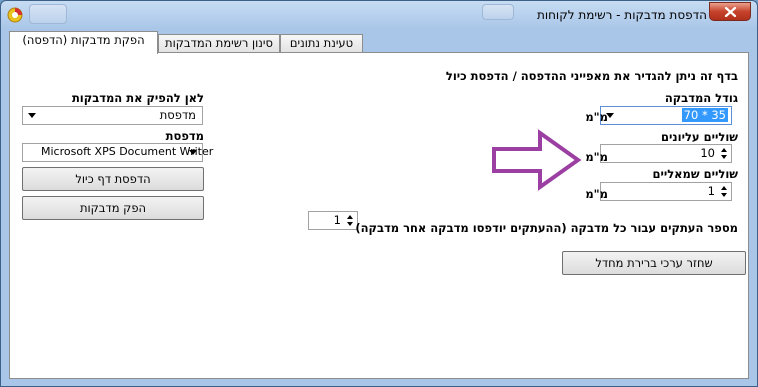  What do you see at coordinates (379, 16) in the screenshot?
I see `title-bar: הדפסת מדבקות - רשימת לקוחות` at bounding box center [379, 16].